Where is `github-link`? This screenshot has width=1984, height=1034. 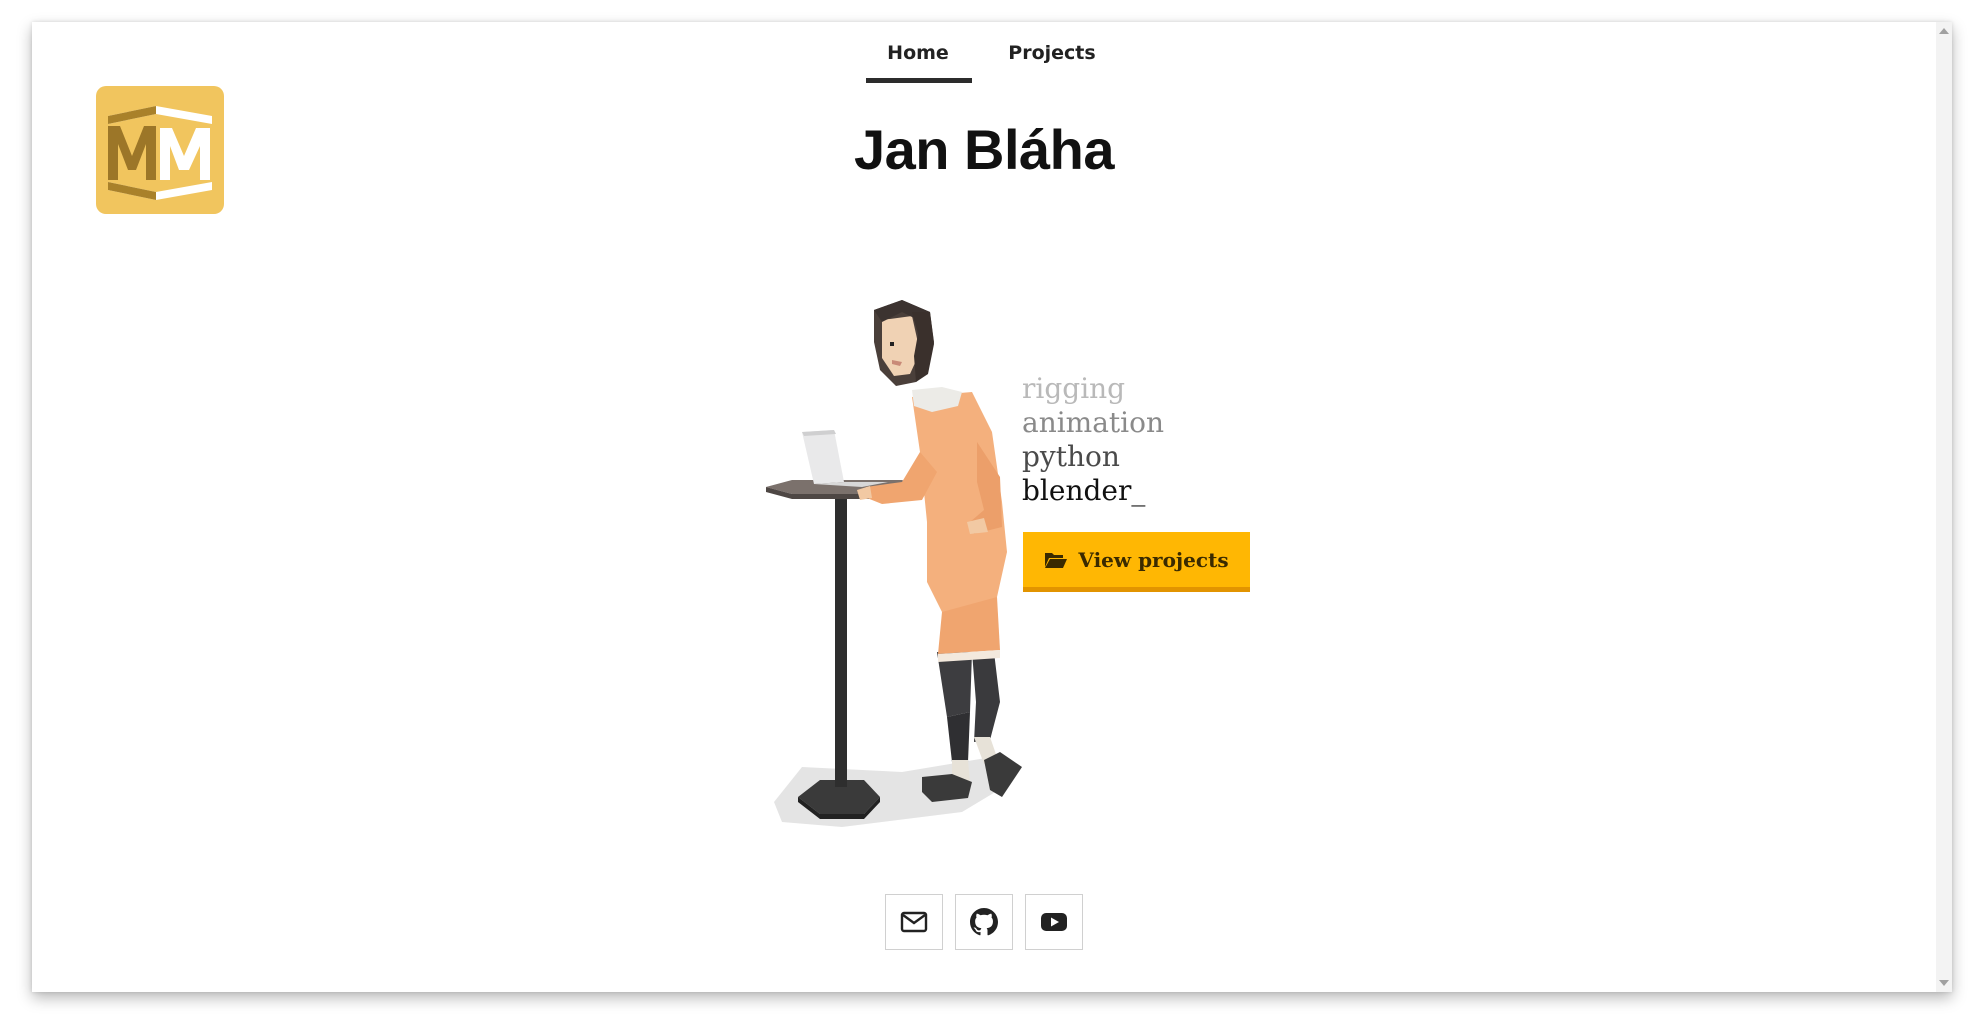 github-link is located at coordinates (984, 922).